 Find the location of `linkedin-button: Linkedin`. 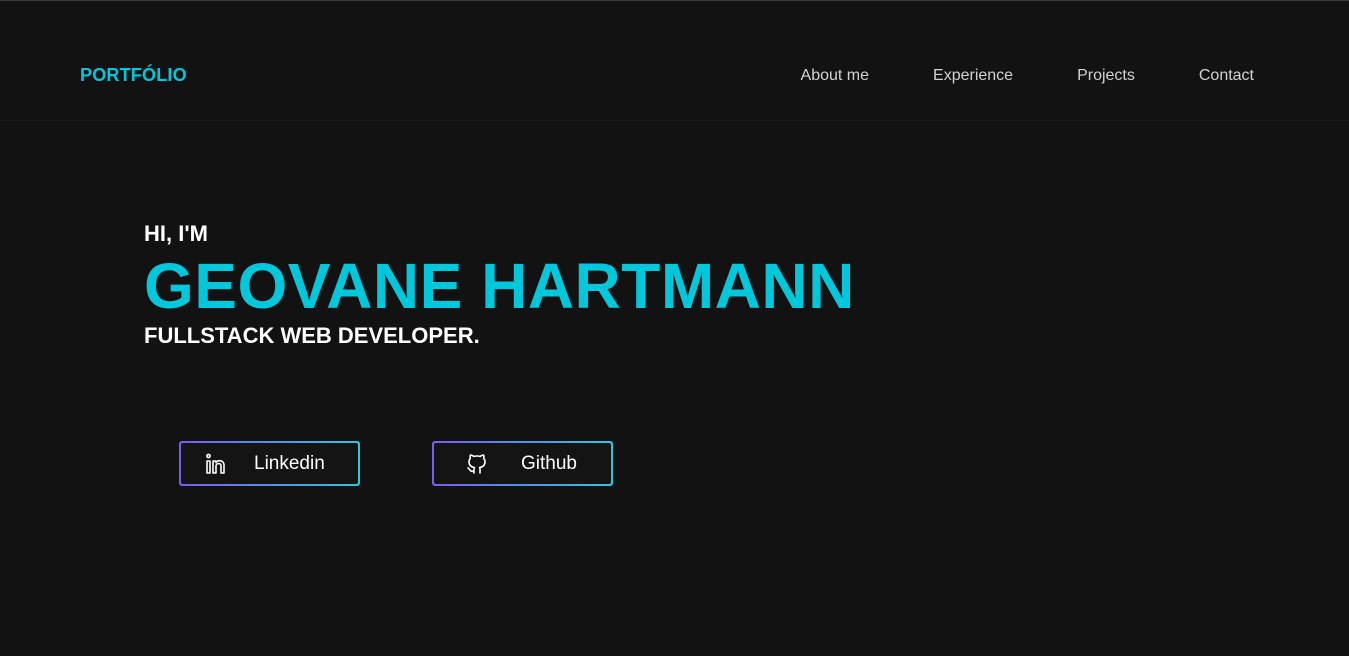

linkedin-button: Linkedin is located at coordinates (269, 463).